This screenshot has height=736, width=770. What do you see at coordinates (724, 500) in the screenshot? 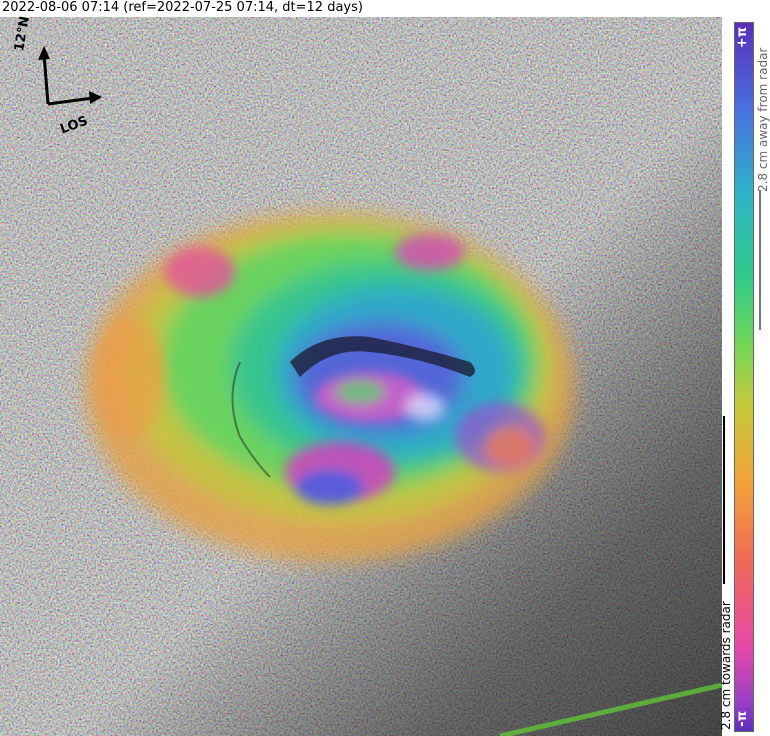
I see `towards-arrow` at bounding box center [724, 500].